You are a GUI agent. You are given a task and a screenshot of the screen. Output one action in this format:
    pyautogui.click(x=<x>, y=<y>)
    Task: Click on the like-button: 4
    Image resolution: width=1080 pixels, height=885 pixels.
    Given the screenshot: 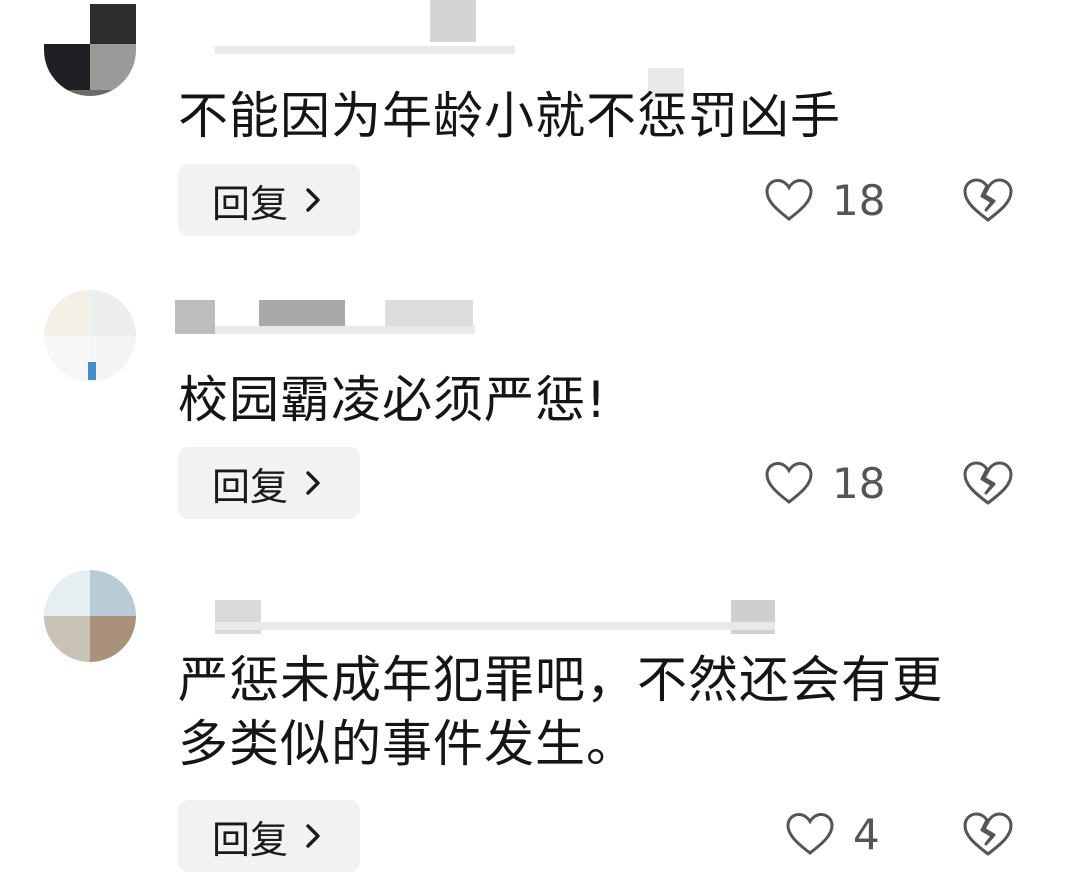 What is the action you would take?
    pyautogui.click(x=832, y=834)
    